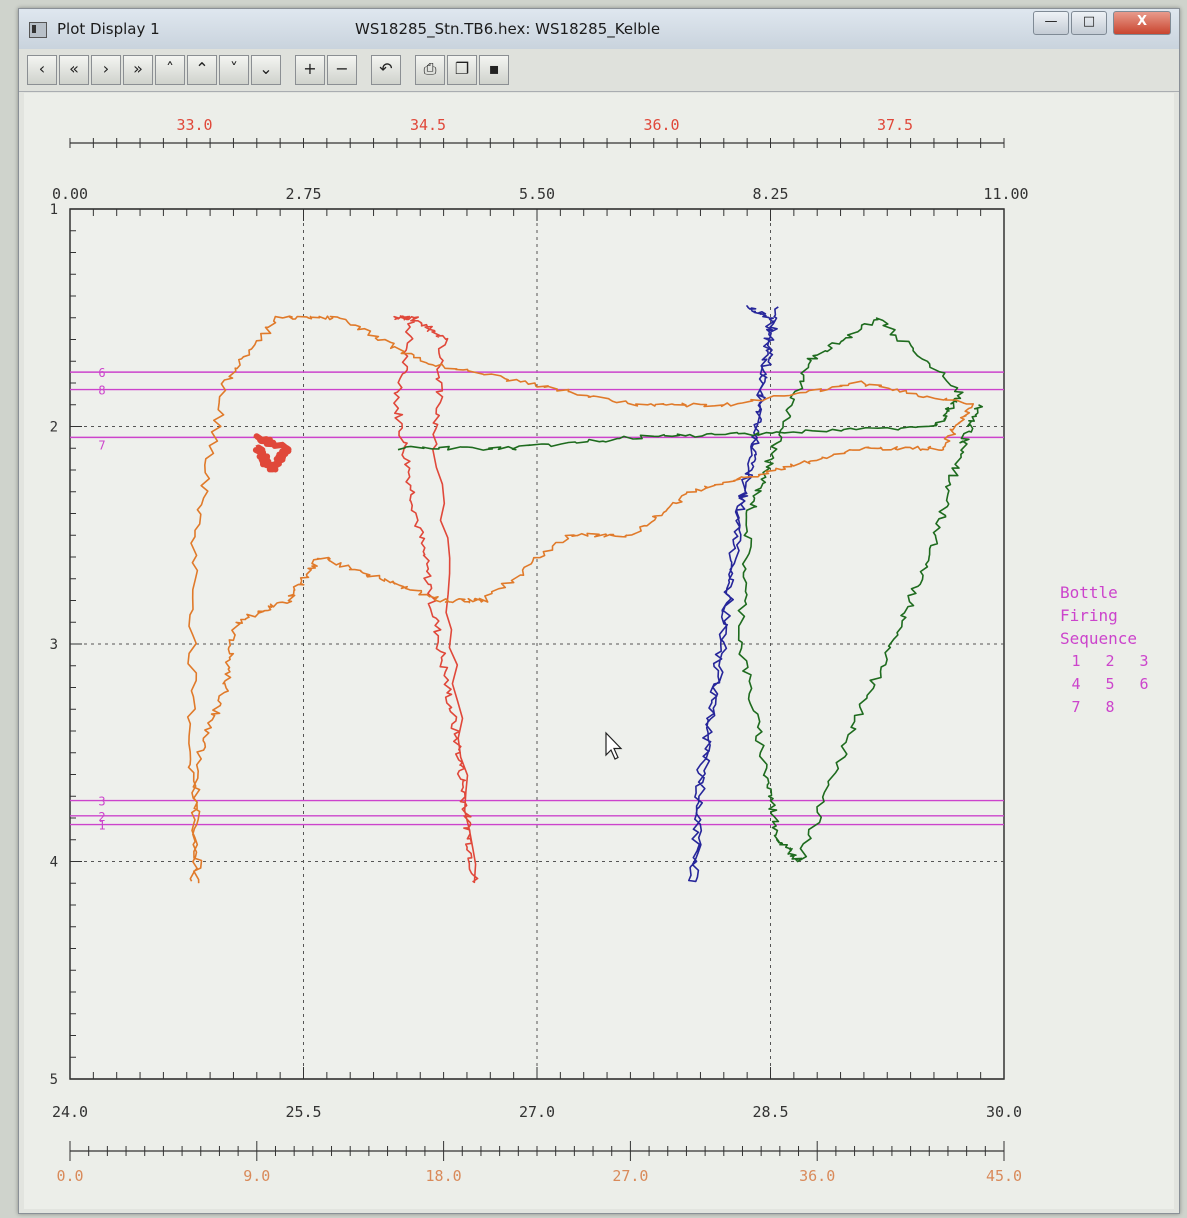  What do you see at coordinates (462, 70) in the screenshot?
I see `copy-button: ❐` at bounding box center [462, 70].